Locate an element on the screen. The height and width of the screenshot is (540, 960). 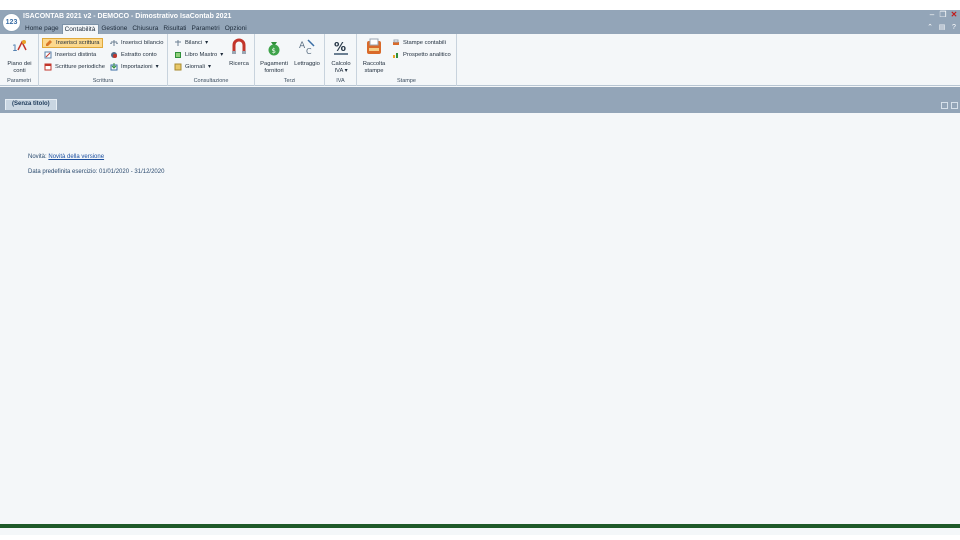
bilanci-label: Bilanci is located at coordinates (194, 43).